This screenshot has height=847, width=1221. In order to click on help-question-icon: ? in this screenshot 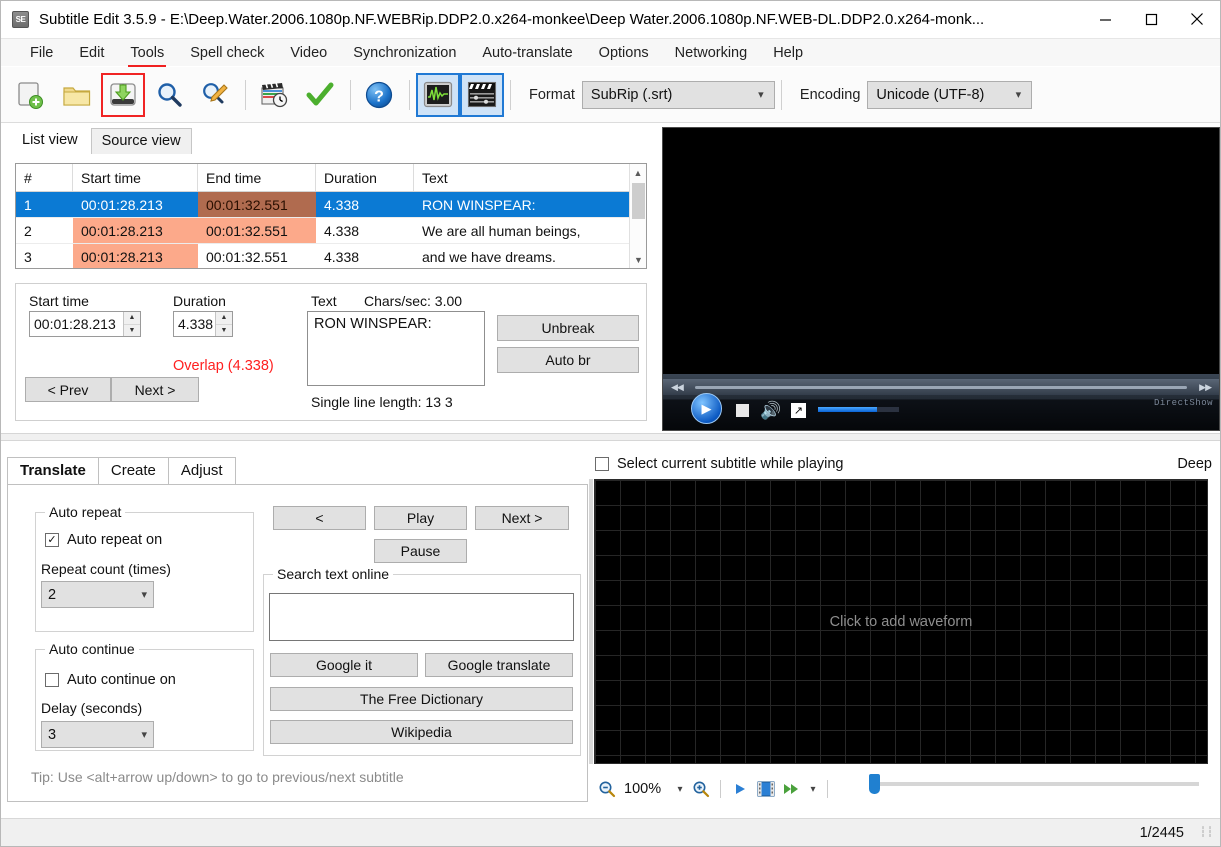, I will do `click(379, 95)`.